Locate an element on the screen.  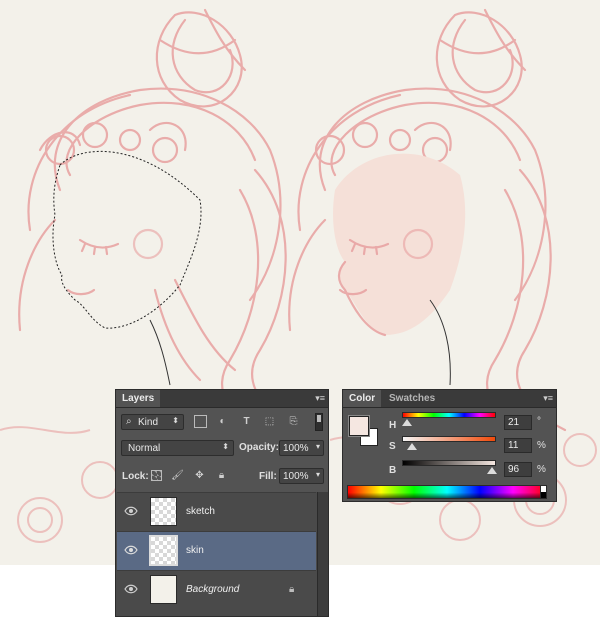
blend-mode-dropdown: Normal ⬍ is located at coordinates (177, 448).